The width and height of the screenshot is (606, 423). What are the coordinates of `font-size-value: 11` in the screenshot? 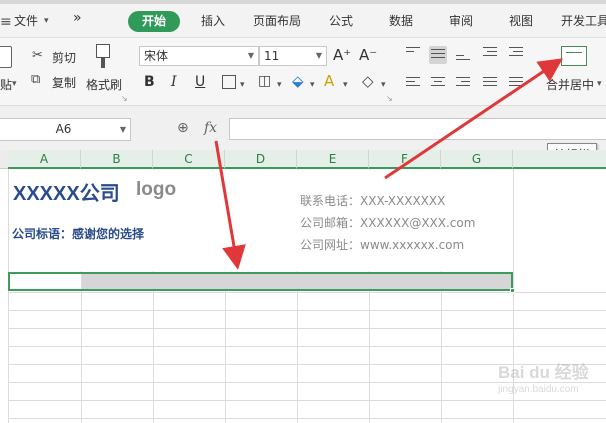 It's located at (272, 56).